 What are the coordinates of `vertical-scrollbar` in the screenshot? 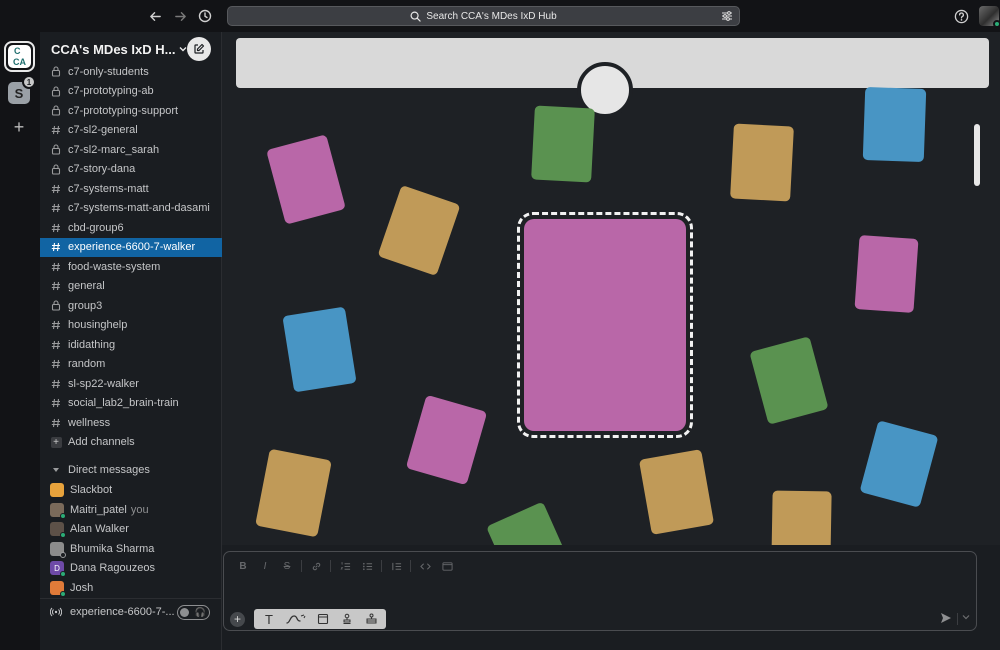 It's located at (977, 155).